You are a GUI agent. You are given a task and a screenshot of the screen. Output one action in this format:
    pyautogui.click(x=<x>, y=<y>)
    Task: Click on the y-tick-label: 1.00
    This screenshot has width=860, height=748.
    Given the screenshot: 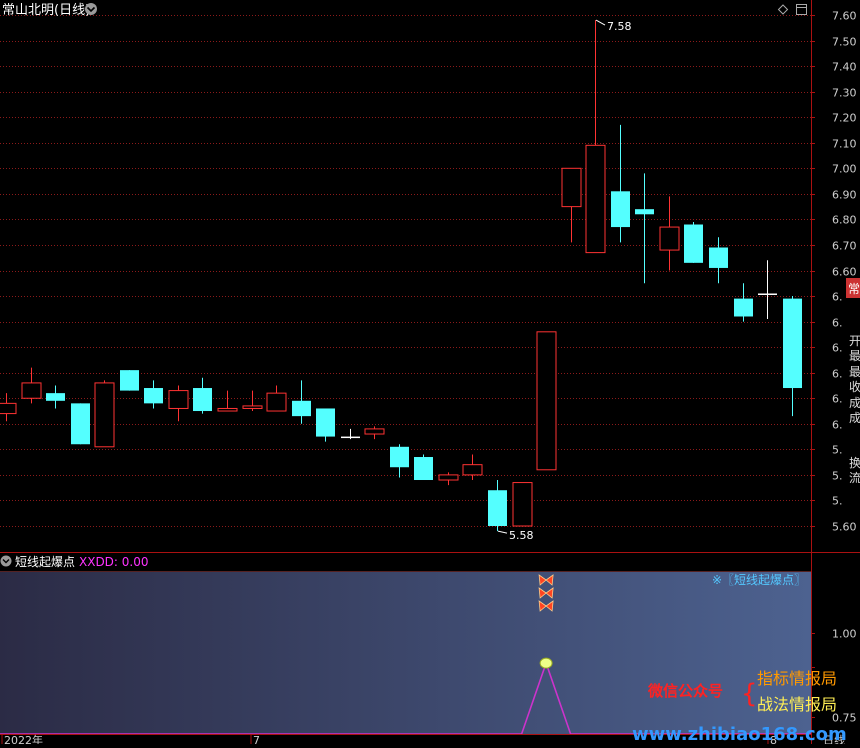 What is the action you would take?
    pyautogui.click(x=844, y=634)
    